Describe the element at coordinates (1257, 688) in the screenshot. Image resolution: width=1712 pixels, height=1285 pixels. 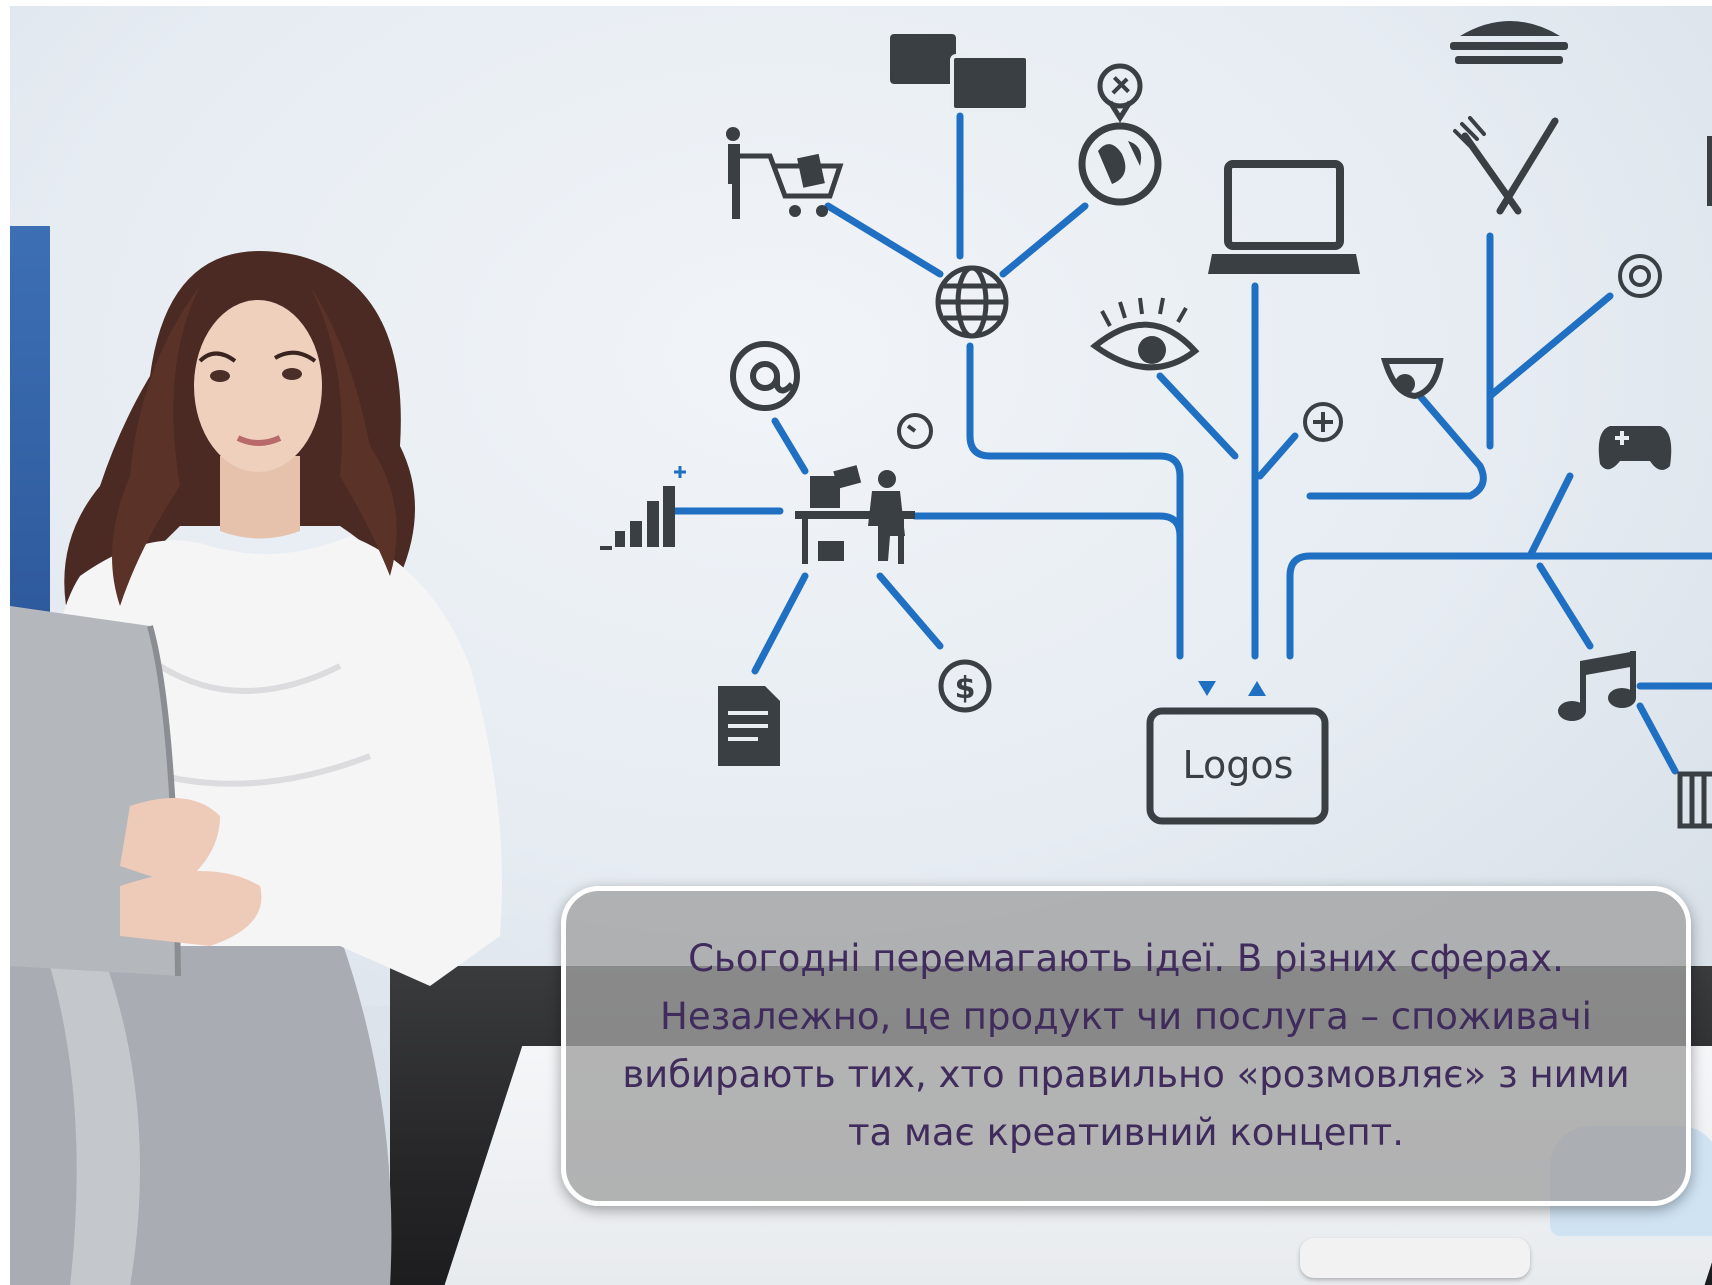
I see `arrow-up-icon` at that location.